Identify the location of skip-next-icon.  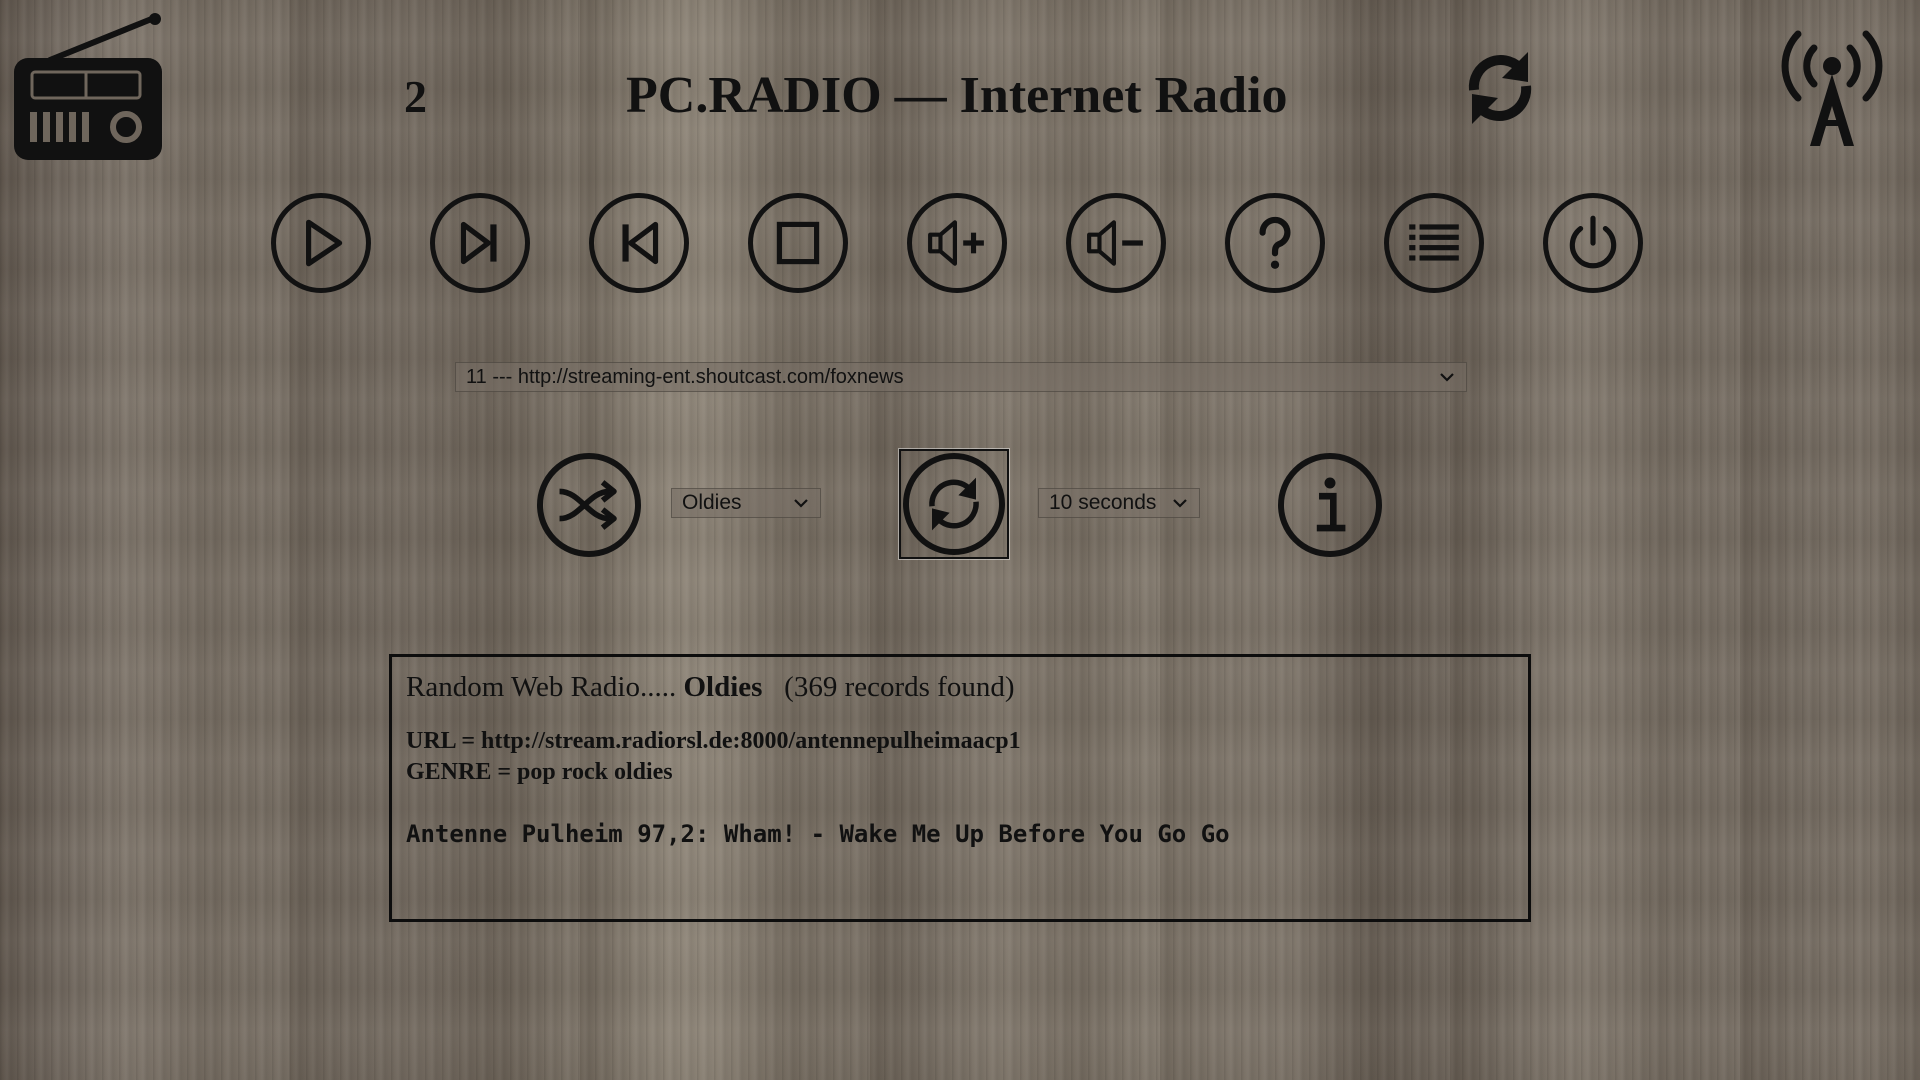
(478, 243).